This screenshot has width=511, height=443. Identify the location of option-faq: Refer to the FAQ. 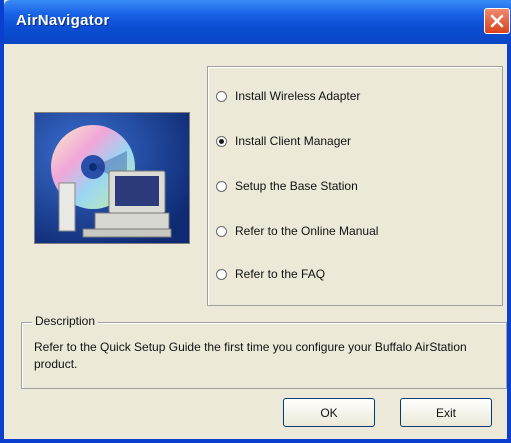
(270, 274).